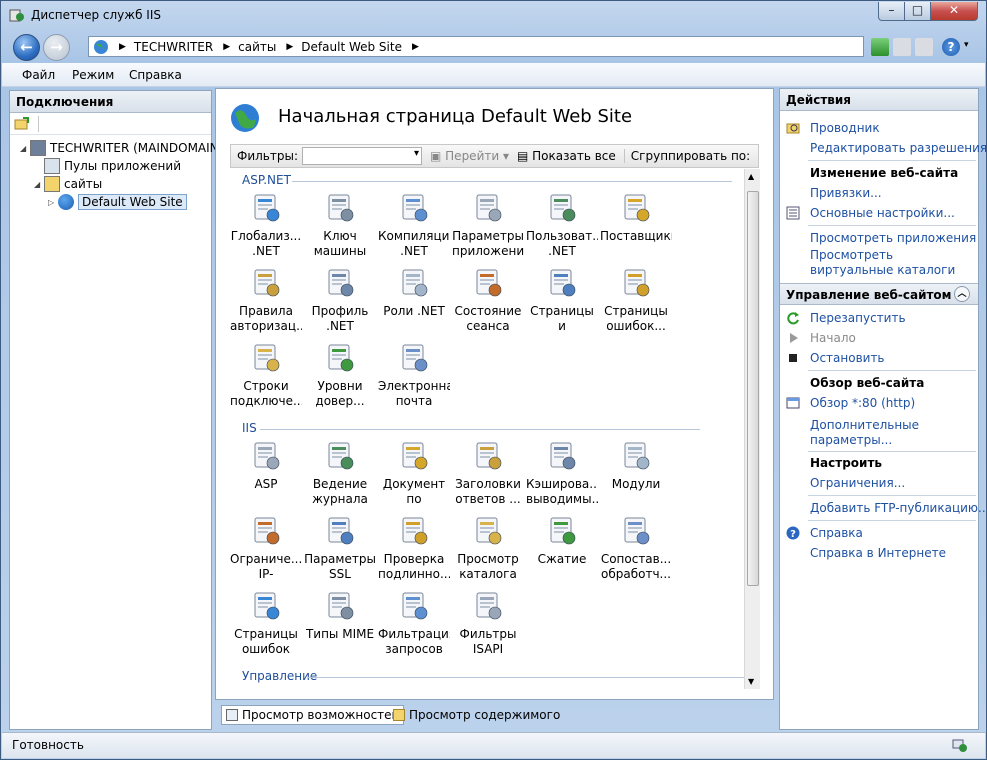 The height and width of the screenshot is (760, 987). Describe the element at coordinates (155, 75) in the screenshot. I see `menu-help: Справка` at that location.